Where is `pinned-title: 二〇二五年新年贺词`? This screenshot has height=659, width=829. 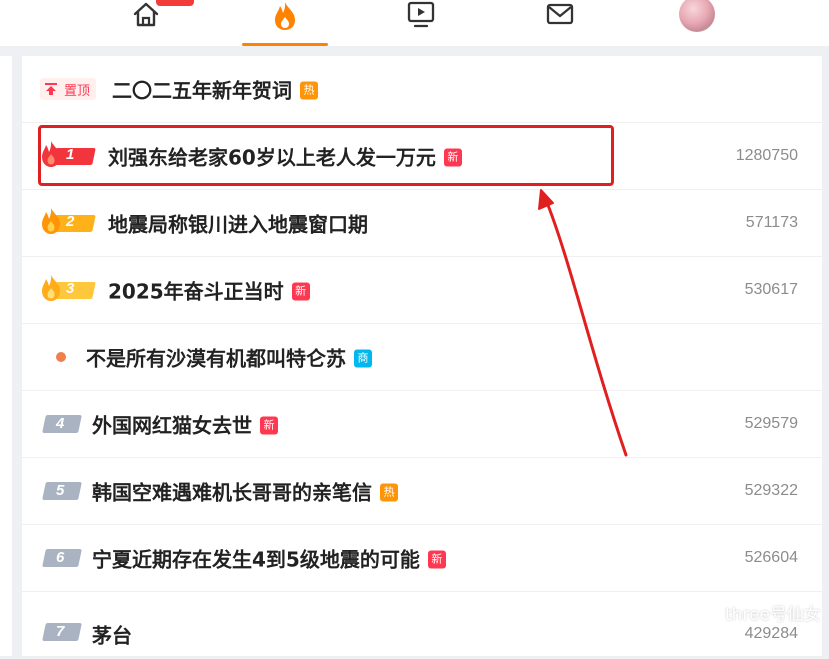
pinned-title: 二〇二五年新年贺词 is located at coordinates (202, 91).